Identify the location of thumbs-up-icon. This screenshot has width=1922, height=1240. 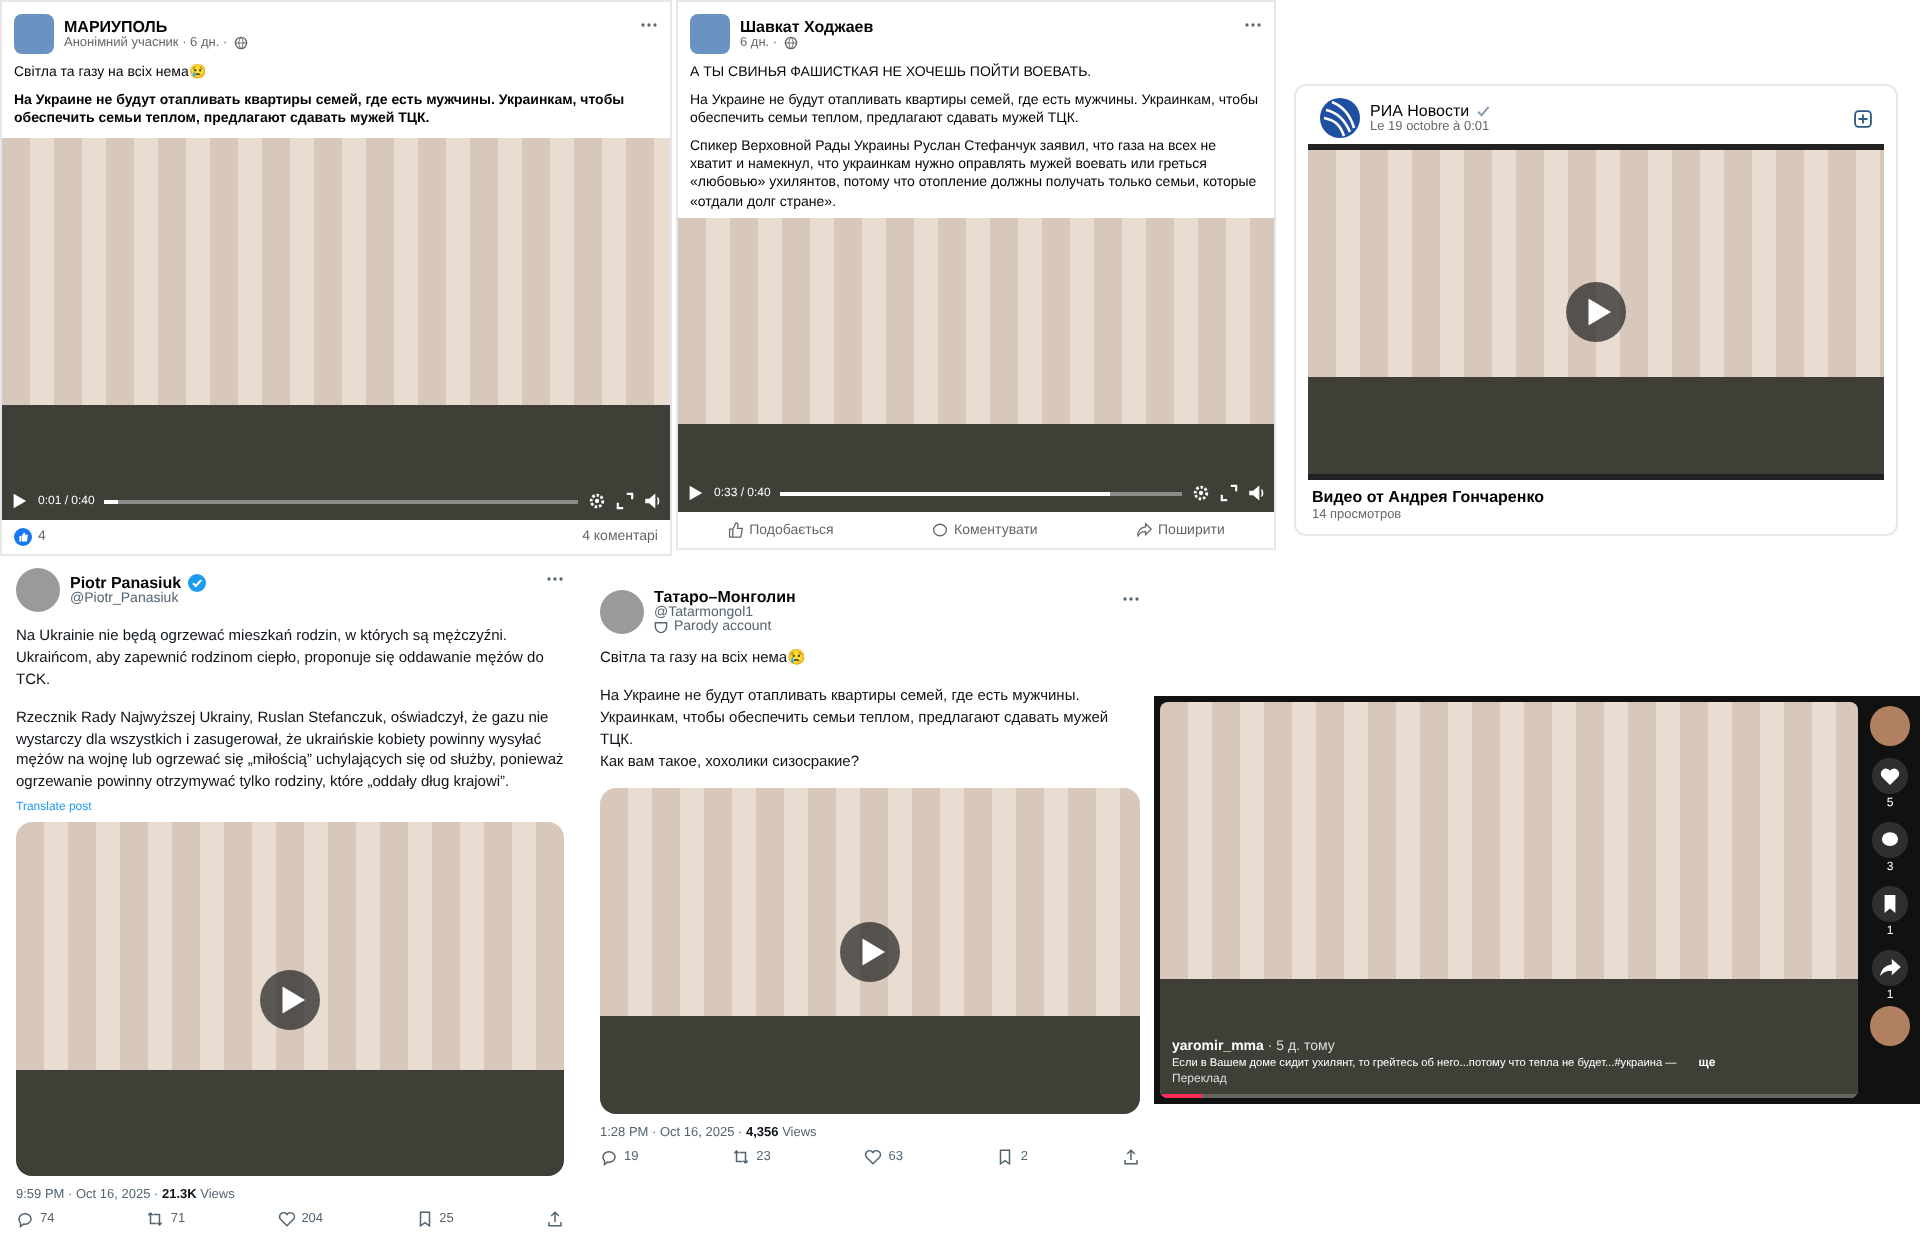
(735, 530).